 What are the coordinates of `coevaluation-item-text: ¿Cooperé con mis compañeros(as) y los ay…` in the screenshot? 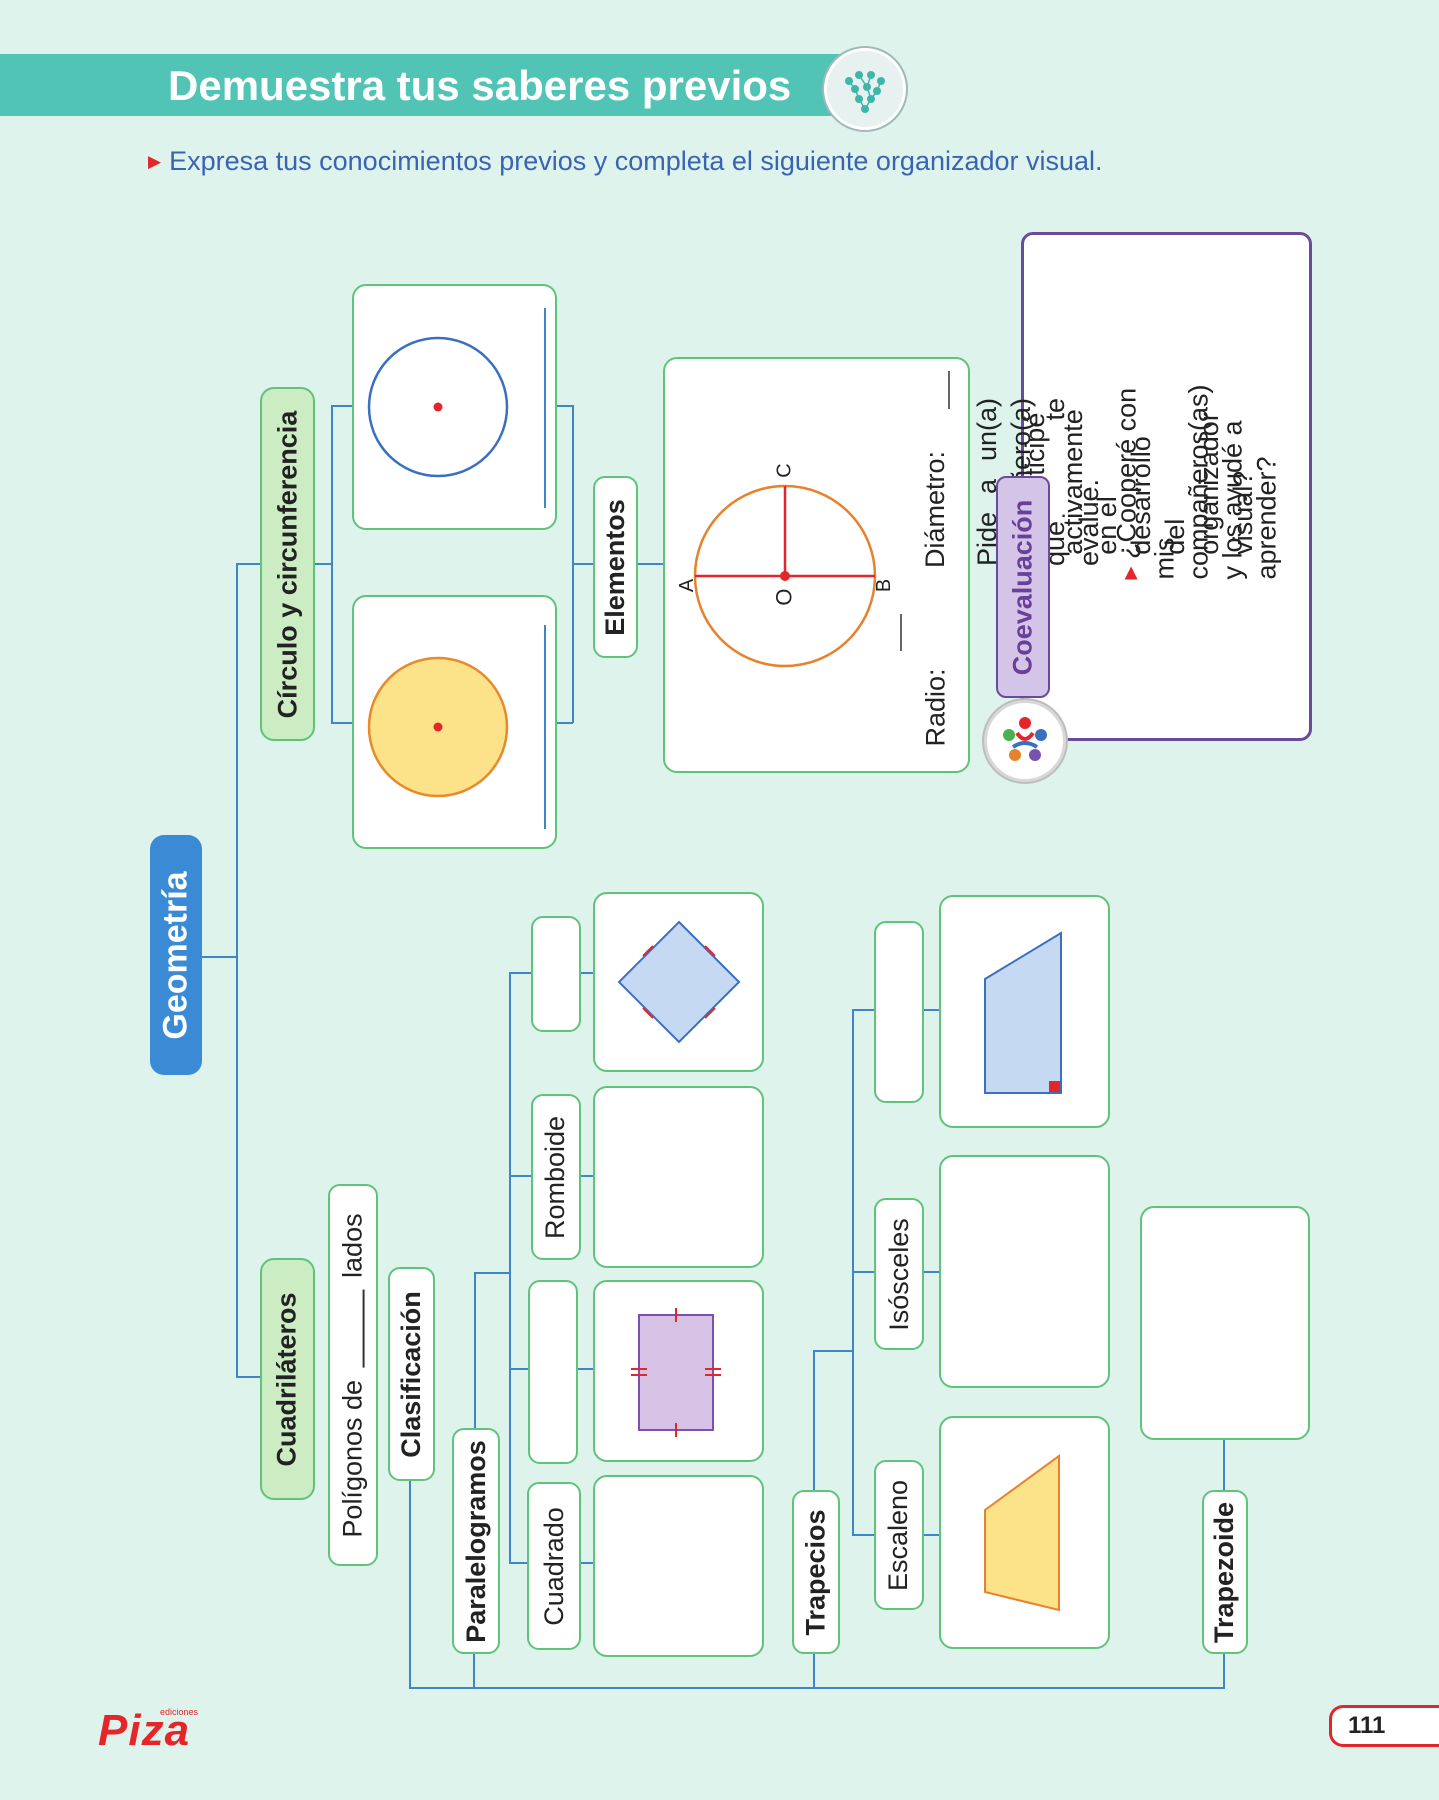 It's located at (1196, 482).